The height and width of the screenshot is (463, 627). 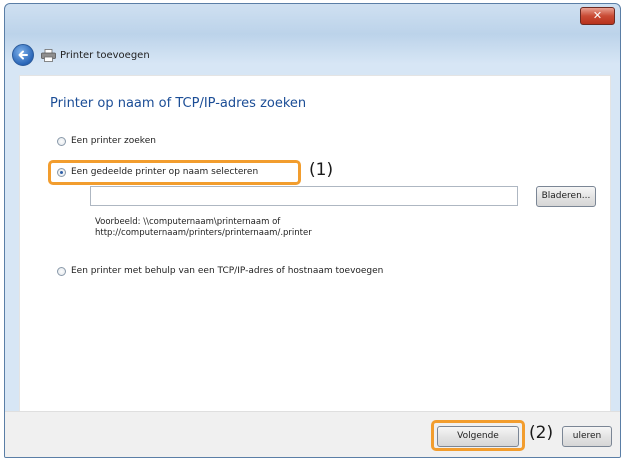 I want to click on page-heading: Printer op naam of TCP/IP-adres zoeken, so click(x=178, y=103).